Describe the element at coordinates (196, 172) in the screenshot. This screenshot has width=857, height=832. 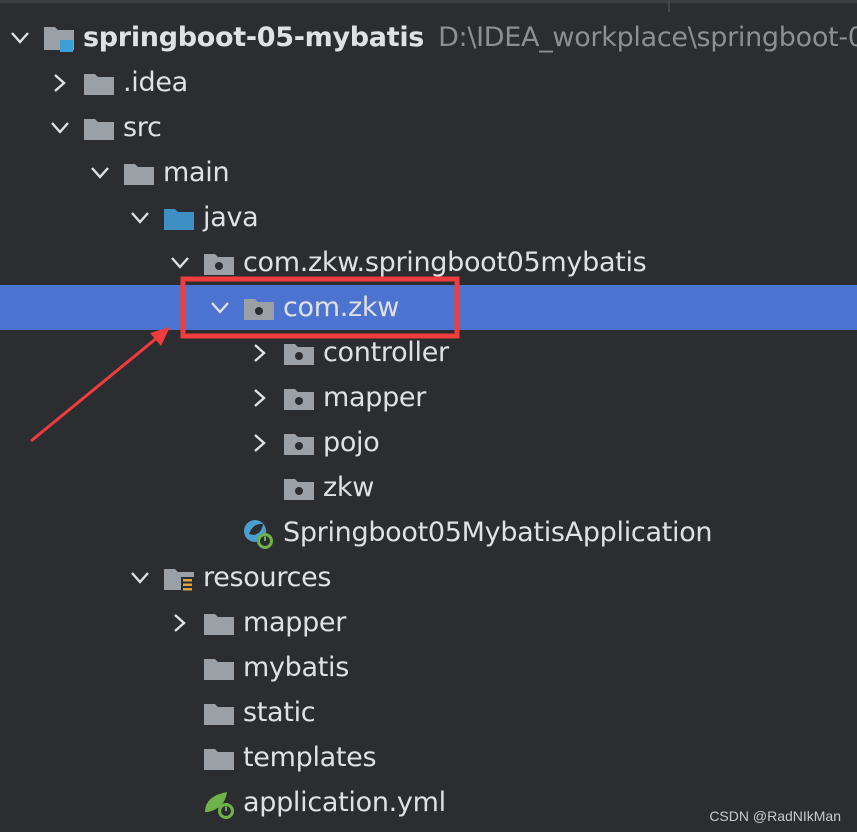
I see `tree-item-label: main` at that location.